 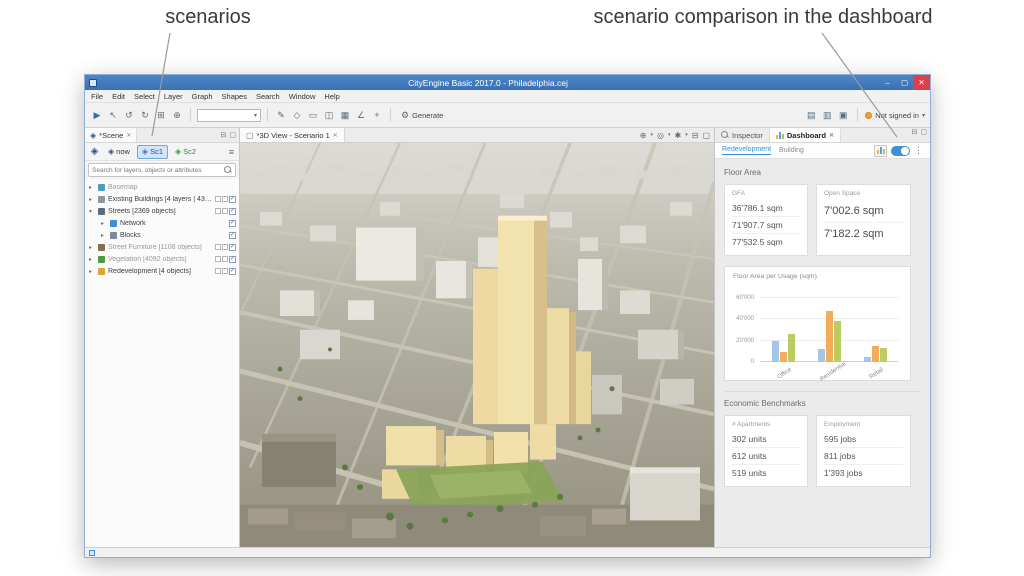 What do you see at coordinates (268, 96) in the screenshot?
I see `menu-item-search: Search` at bounding box center [268, 96].